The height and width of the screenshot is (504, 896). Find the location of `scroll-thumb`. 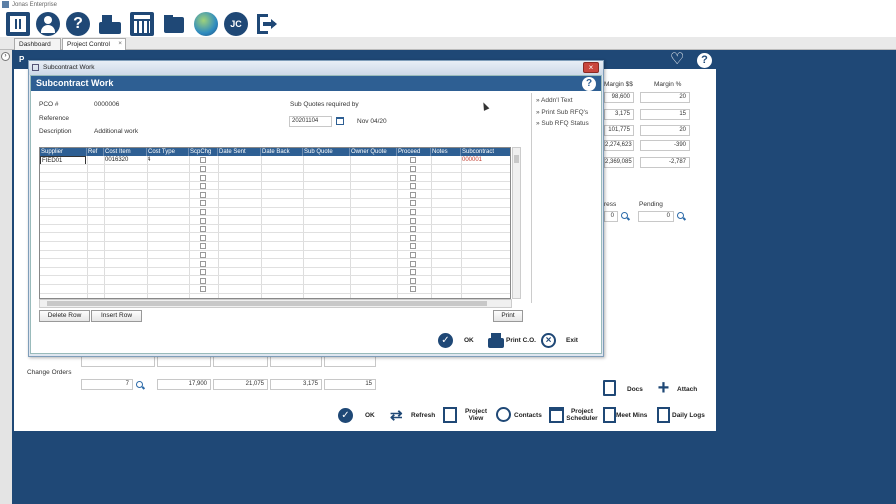

scroll-thumb is located at coordinates (267, 303).